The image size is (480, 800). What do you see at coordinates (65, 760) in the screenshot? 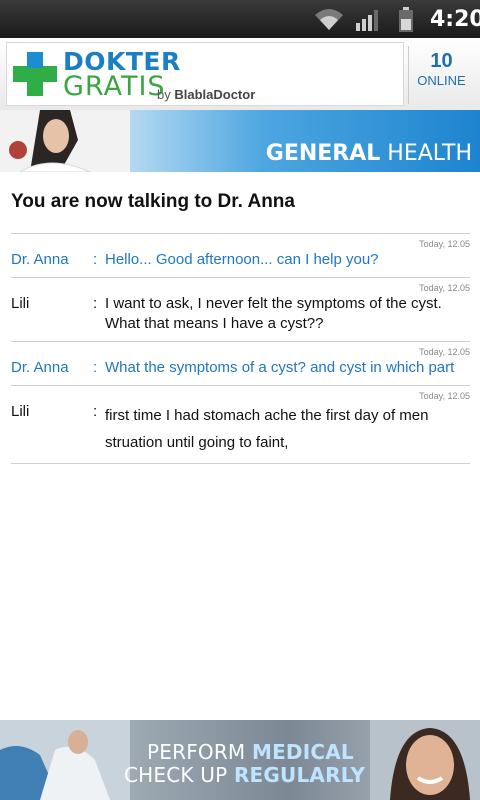
I see `medical-staff-photo` at bounding box center [65, 760].